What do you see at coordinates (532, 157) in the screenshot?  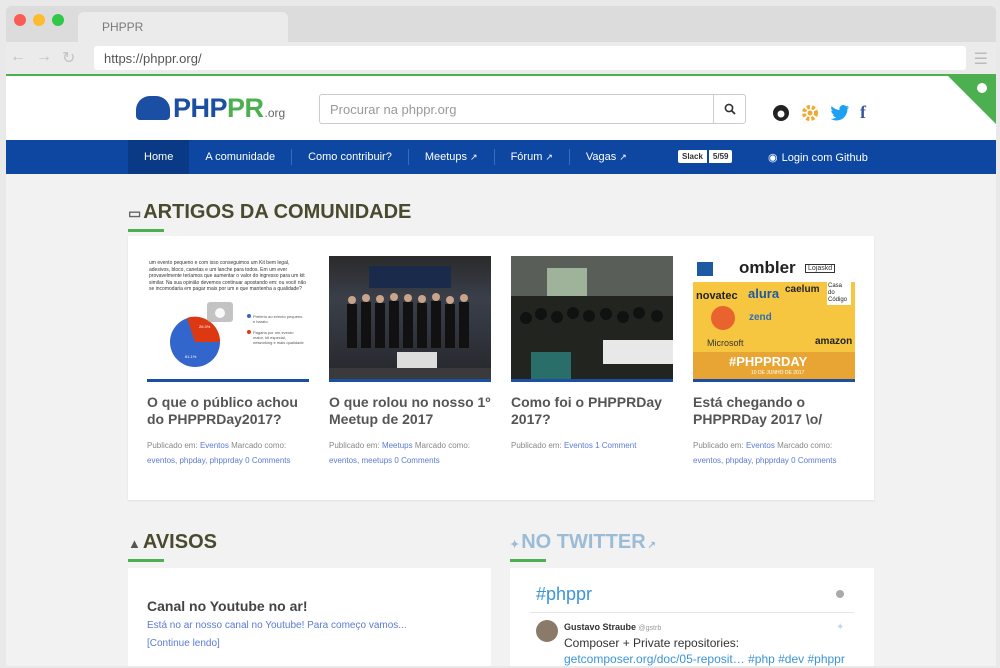 I see `nav-forum: Fórum ↗` at bounding box center [532, 157].